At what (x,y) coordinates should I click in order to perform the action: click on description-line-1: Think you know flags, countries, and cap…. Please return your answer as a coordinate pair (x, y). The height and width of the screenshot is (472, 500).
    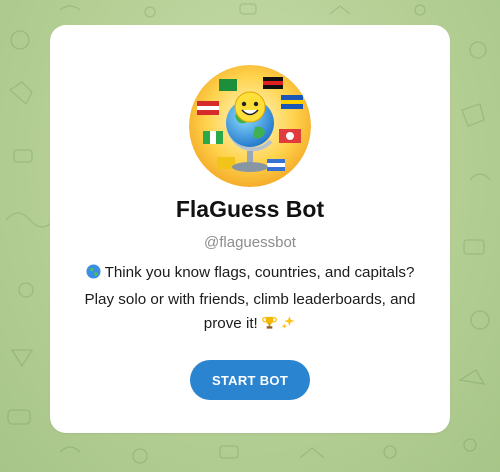
    Looking at the image, I should click on (259, 272).